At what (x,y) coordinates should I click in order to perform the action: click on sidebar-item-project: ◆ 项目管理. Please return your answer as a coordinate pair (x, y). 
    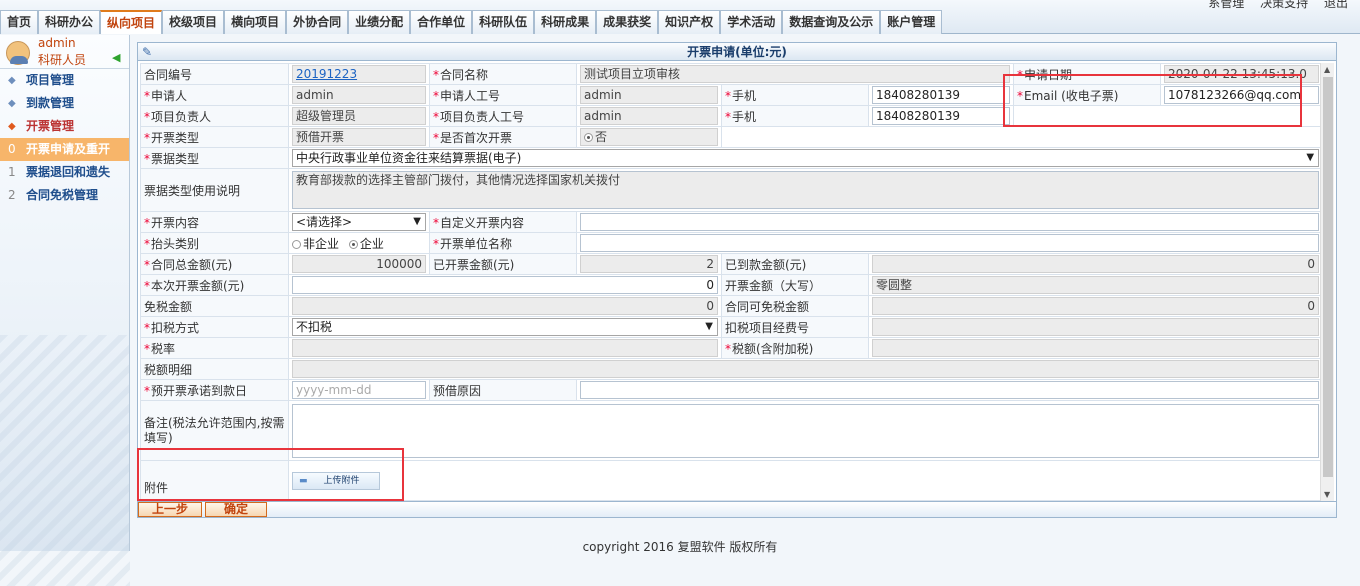
    Looking at the image, I should click on (64, 80).